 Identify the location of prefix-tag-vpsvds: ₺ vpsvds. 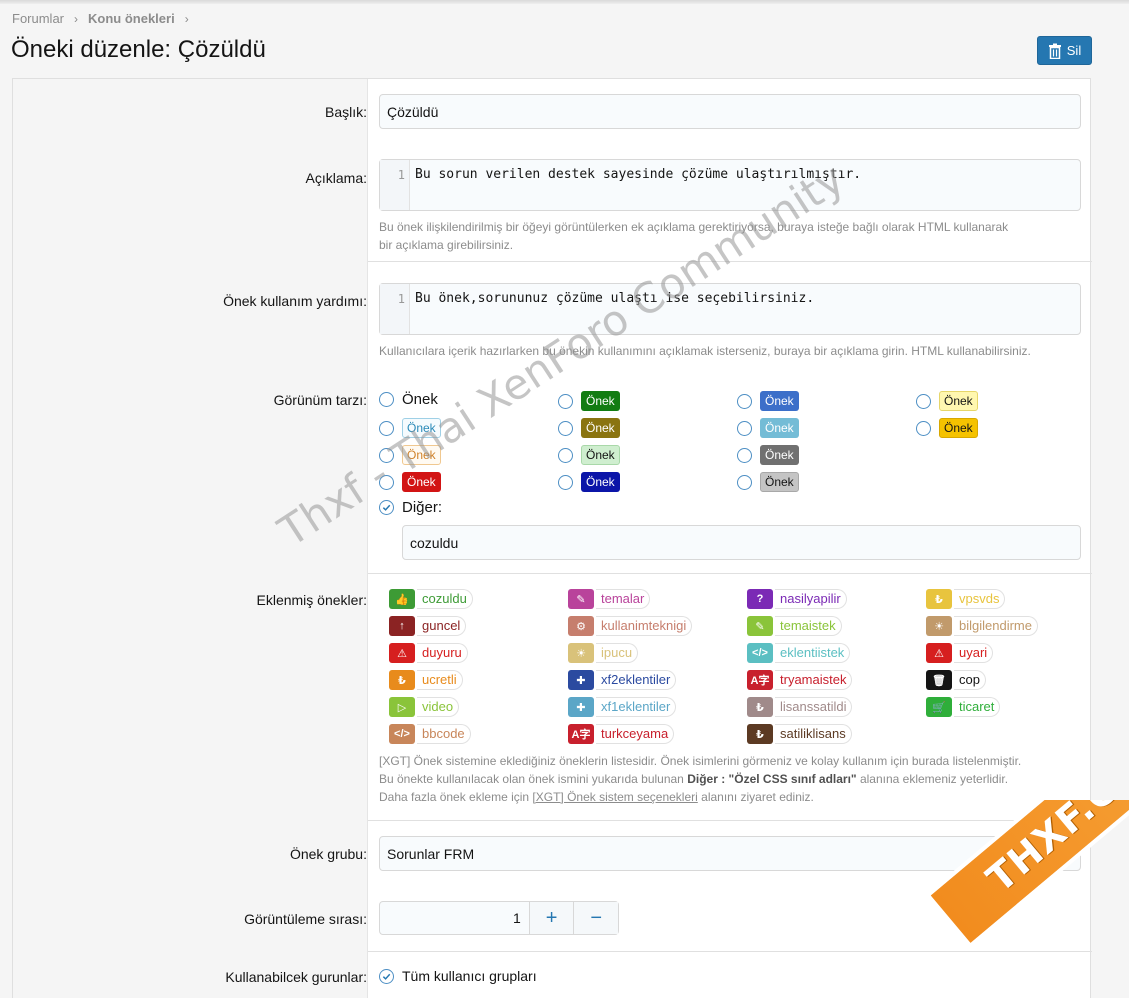
(966, 599).